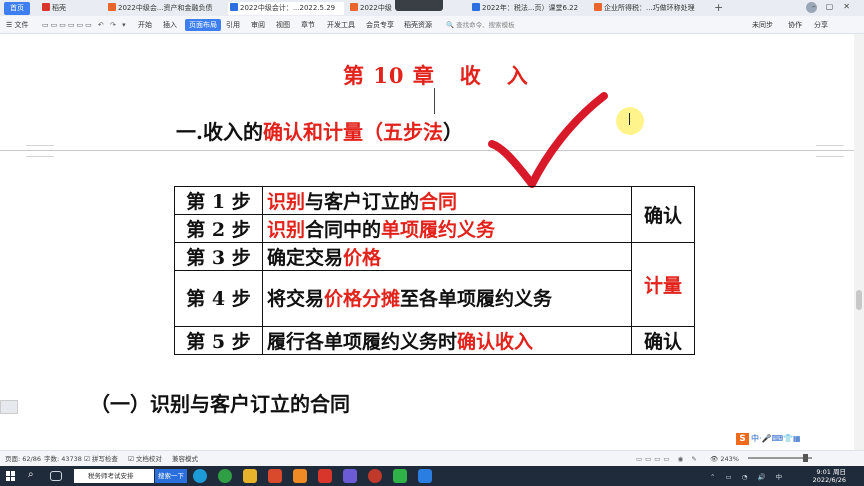  What do you see at coordinates (283, 25) in the screenshot?
I see `ribbon-tab-view: 视图` at bounding box center [283, 25].